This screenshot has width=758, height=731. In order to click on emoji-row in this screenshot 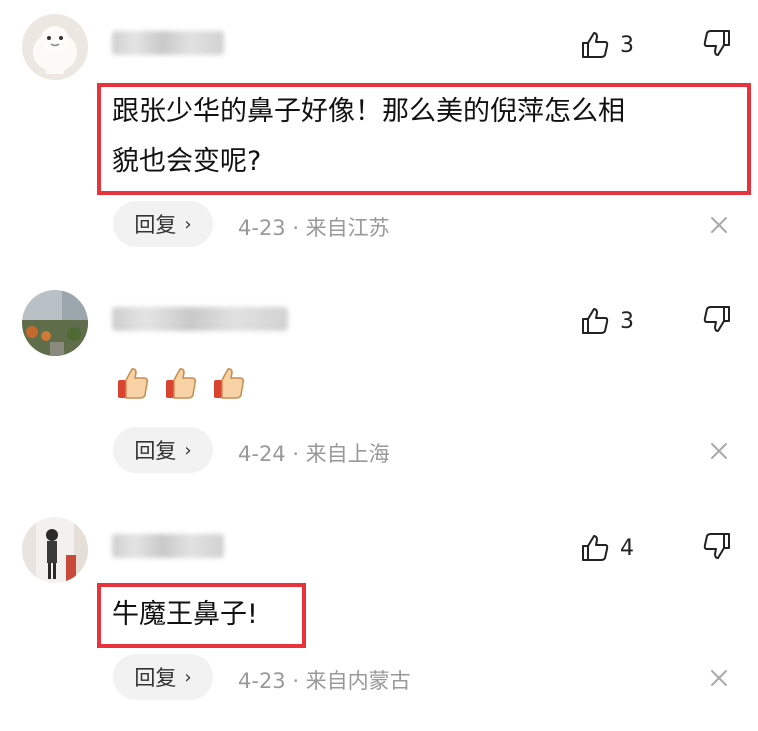, I will do `click(181, 383)`.